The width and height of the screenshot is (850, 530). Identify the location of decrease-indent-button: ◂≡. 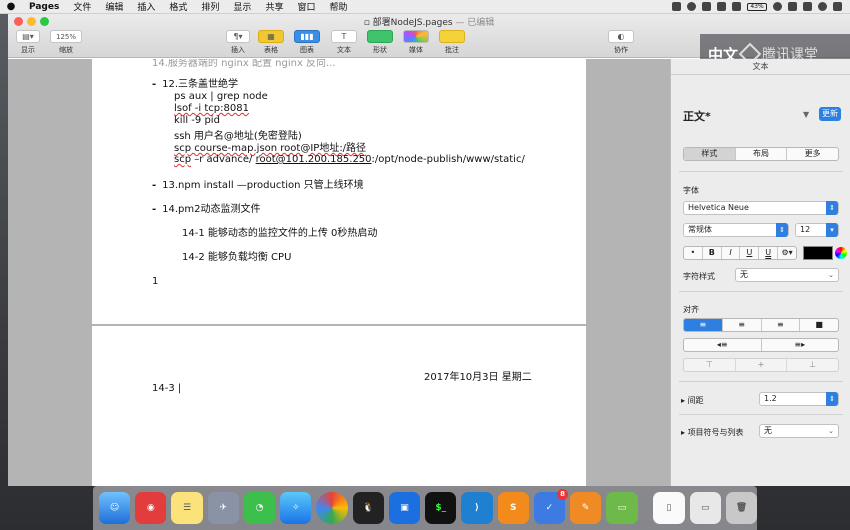
(723, 345).